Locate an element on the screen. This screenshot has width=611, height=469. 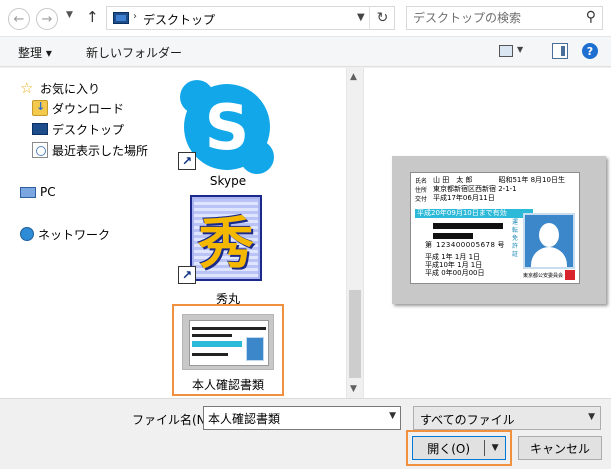
path-segment-desktop: デスクトップ is located at coordinates (179, 19).